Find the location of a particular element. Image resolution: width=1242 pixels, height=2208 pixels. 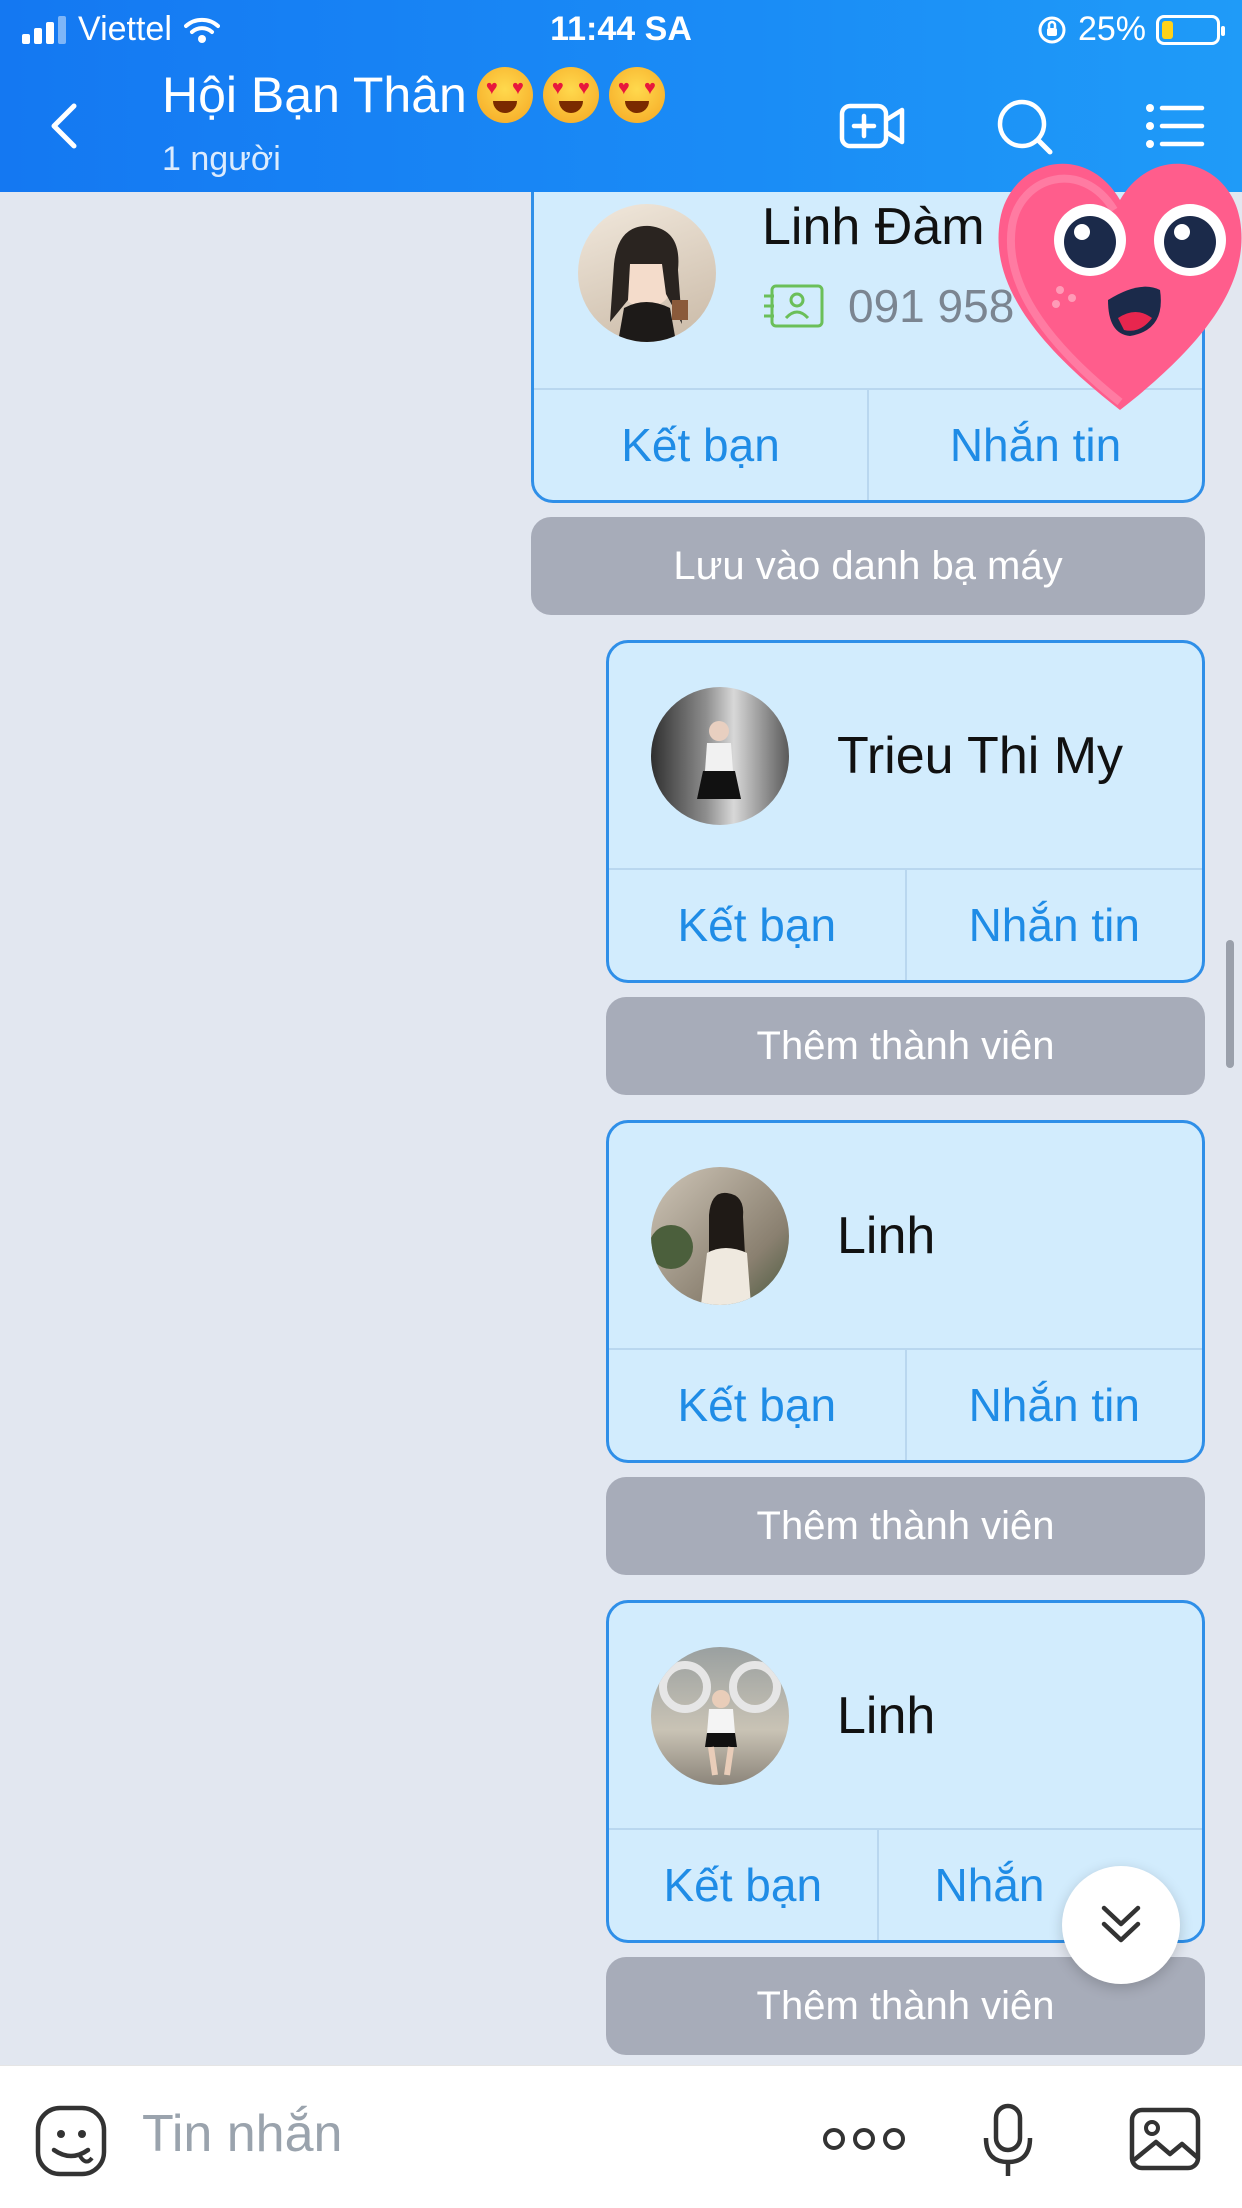

add-video-call-icon is located at coordinates (873, 126).